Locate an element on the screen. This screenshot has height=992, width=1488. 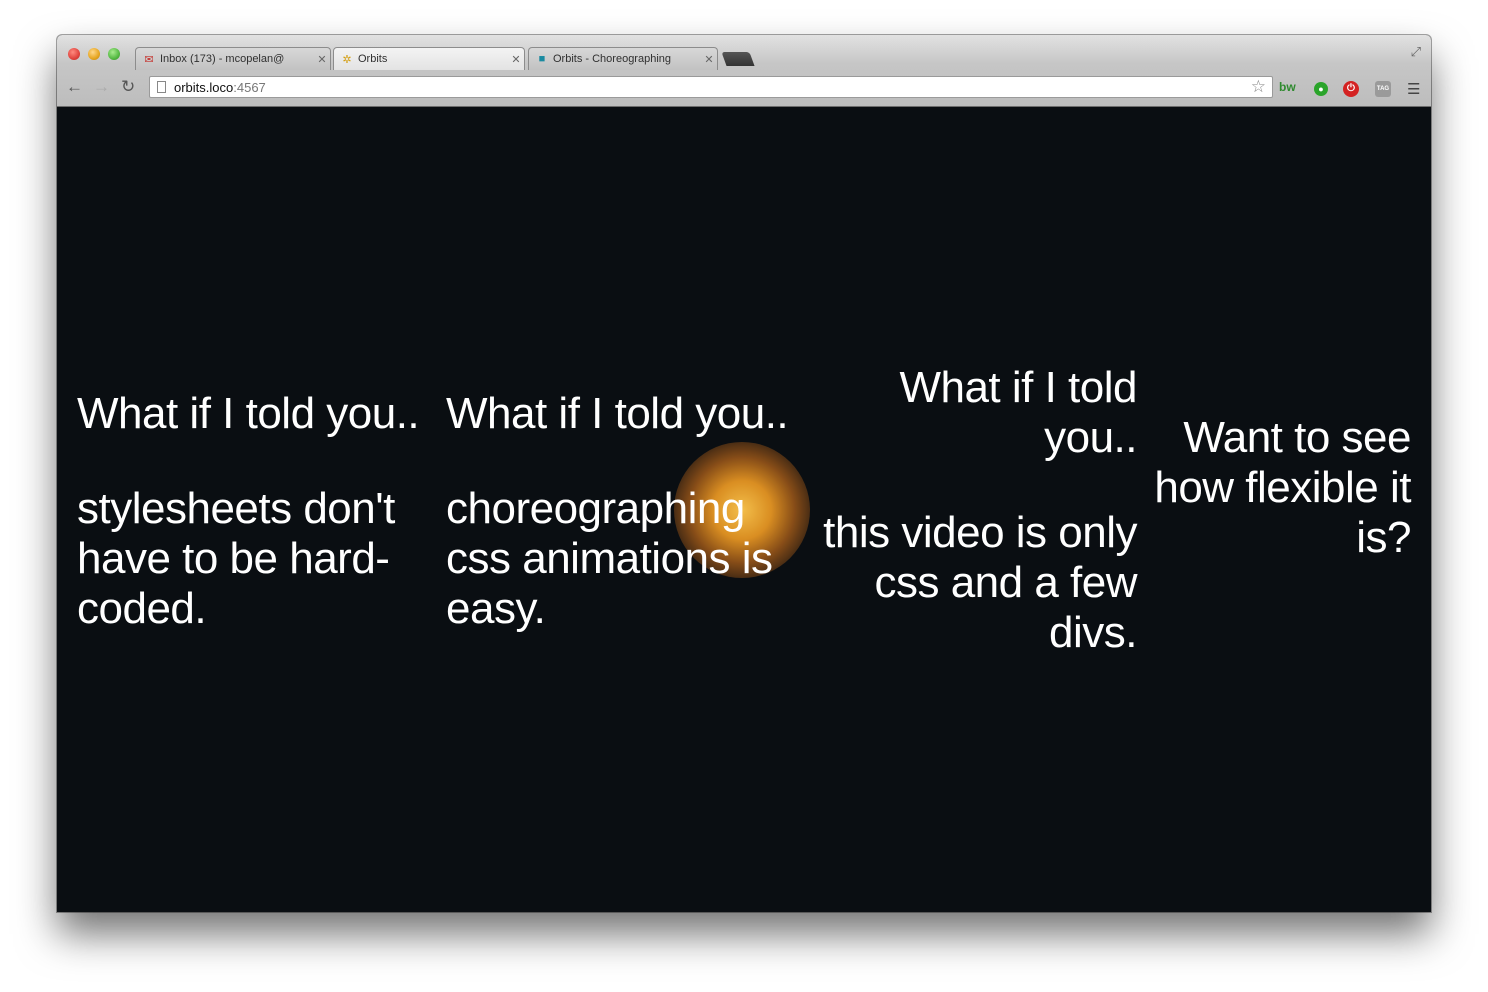
back-icon: ← is located at coordinates (74, 87).